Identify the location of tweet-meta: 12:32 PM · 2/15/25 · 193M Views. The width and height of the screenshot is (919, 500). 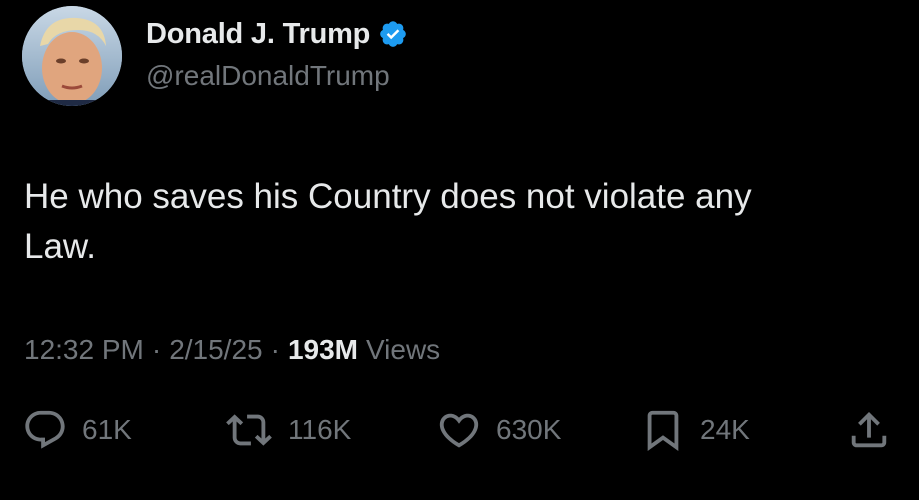
(232, 350).